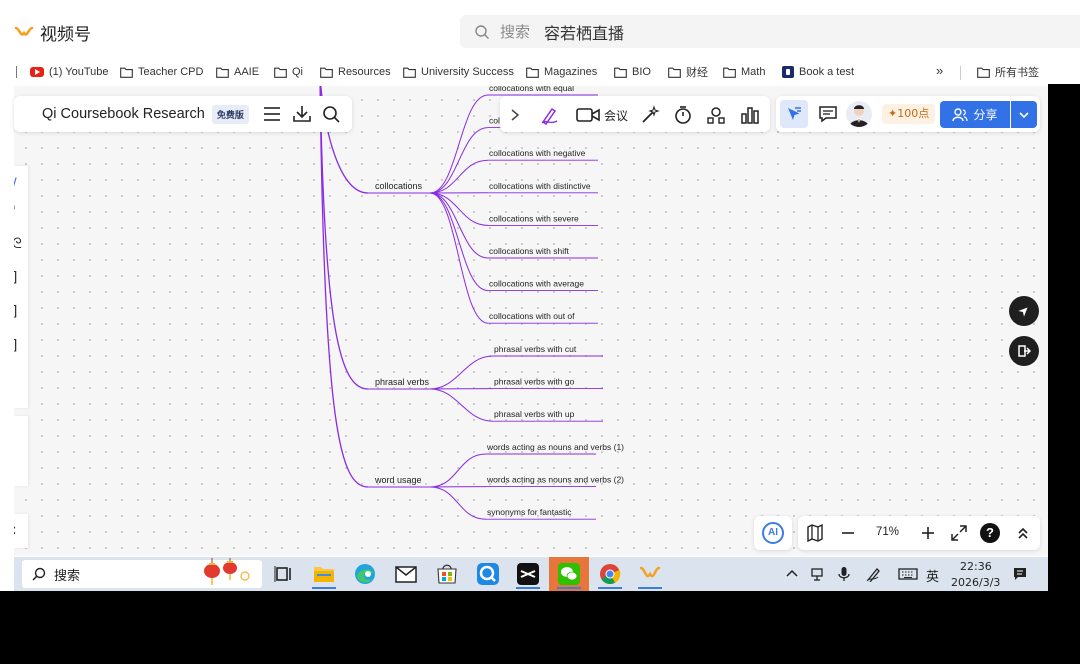 The image size is (1080, 664). What do you see at coordinates (792, 574) in the screenshot?
I see `chevron-up-icon` at bounding box center [792, 574].